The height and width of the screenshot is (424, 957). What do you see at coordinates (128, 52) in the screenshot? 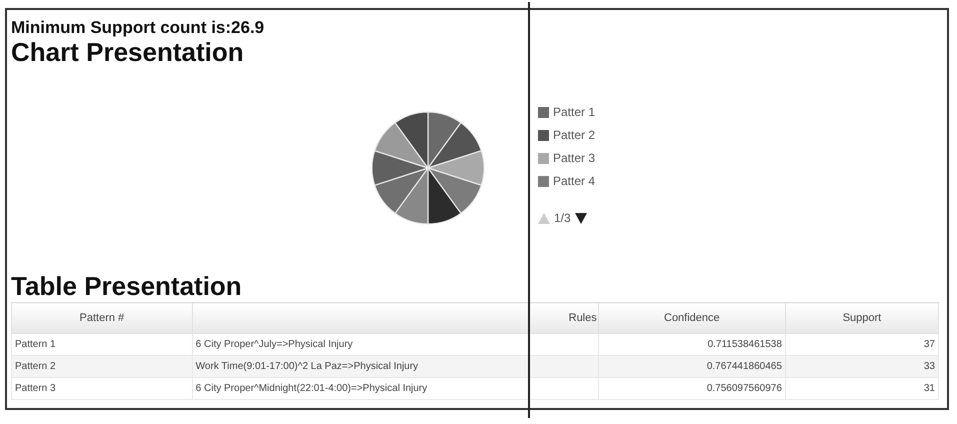
I see `chart-heading: Chart Presentation` at bounding box center [128, 52].